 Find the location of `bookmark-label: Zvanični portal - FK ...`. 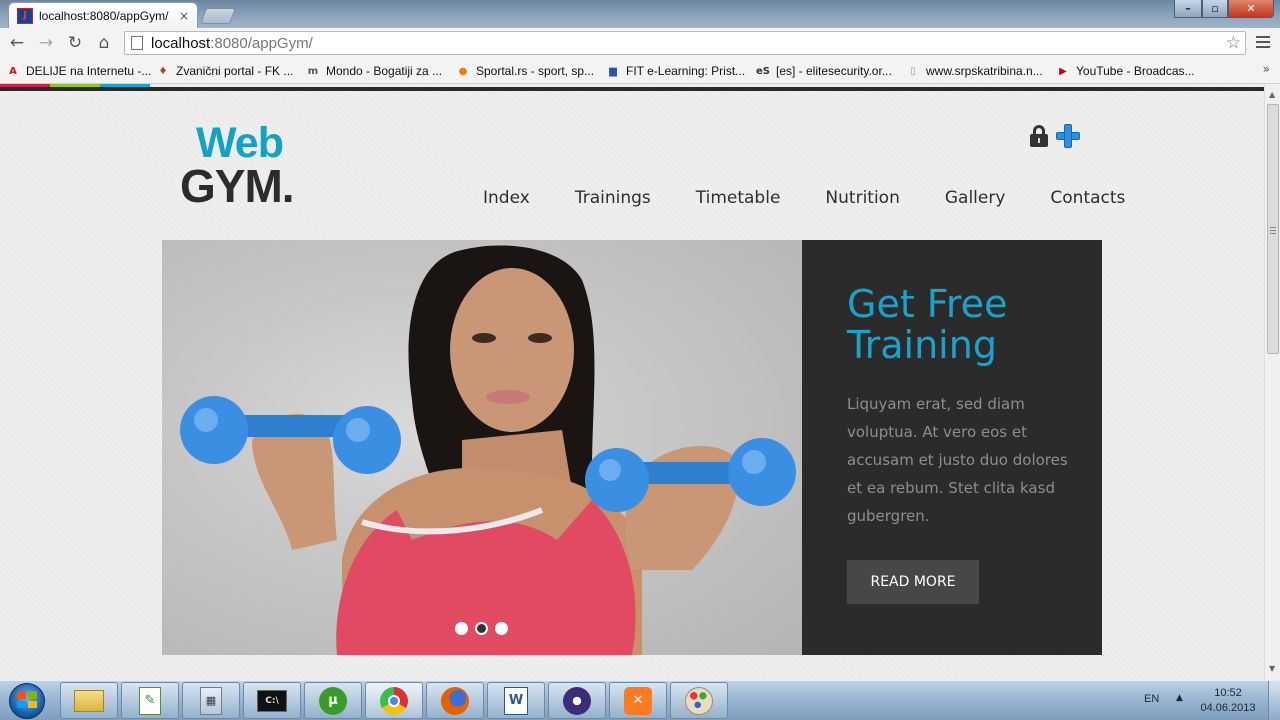

bookmark-label: Zvanični portal - FK ... is located at coordinates (235, 71).